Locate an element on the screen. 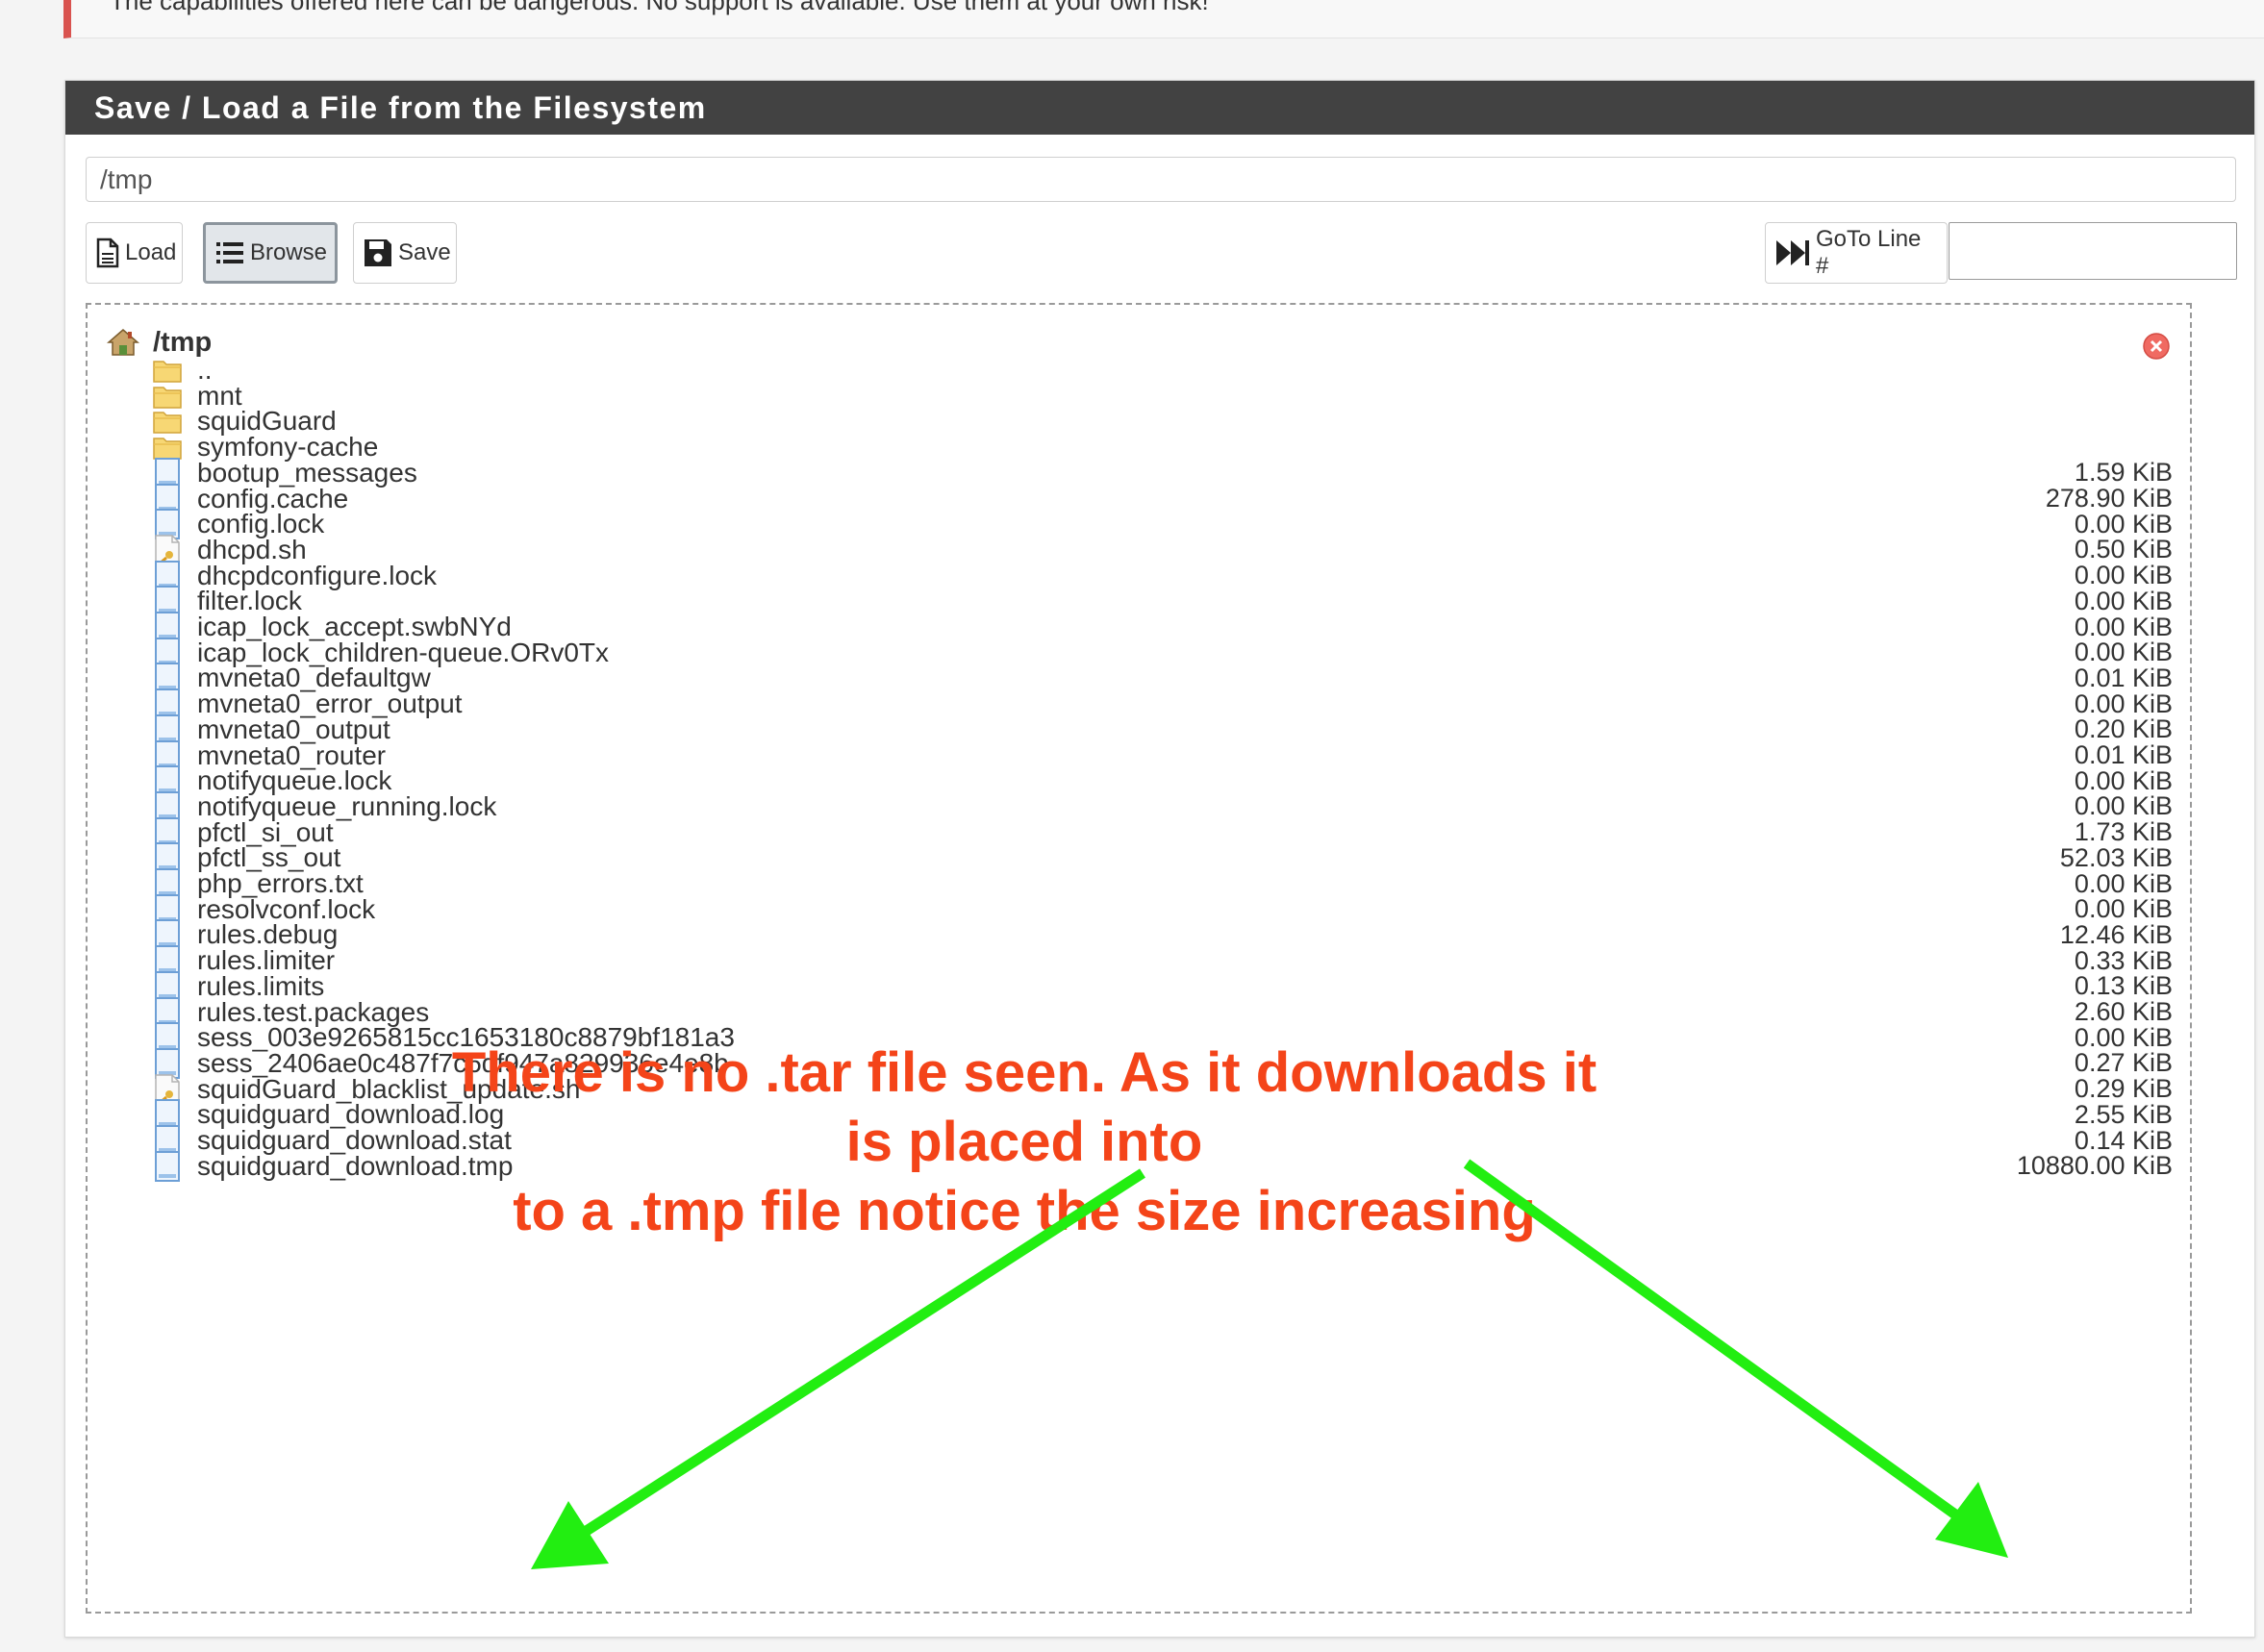 The image size is (2264, 1652). goto-line-button: GoTo Line # is located at coordinates (1856, 253).